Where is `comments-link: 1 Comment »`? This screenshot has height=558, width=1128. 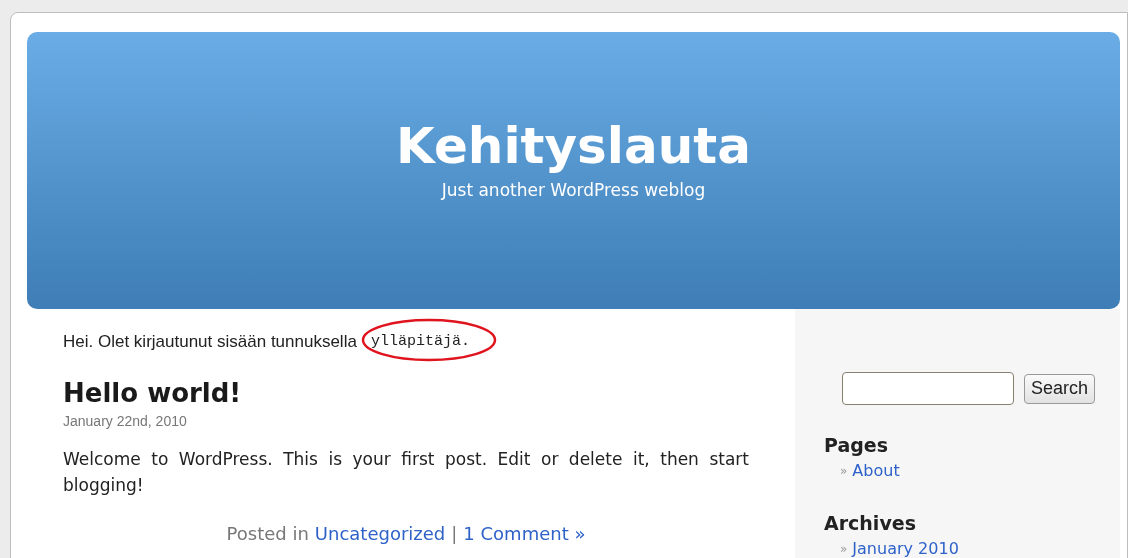
comments-link: 1 Comment » is located at coordinates (524, 533).